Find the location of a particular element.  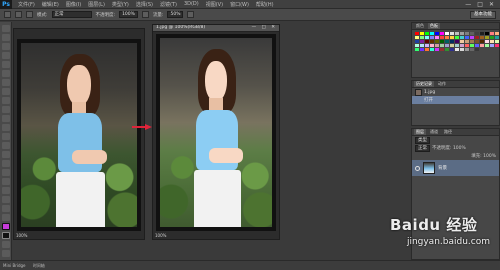

menu-window: 窗口(W) is located at coordinates (239, 4).